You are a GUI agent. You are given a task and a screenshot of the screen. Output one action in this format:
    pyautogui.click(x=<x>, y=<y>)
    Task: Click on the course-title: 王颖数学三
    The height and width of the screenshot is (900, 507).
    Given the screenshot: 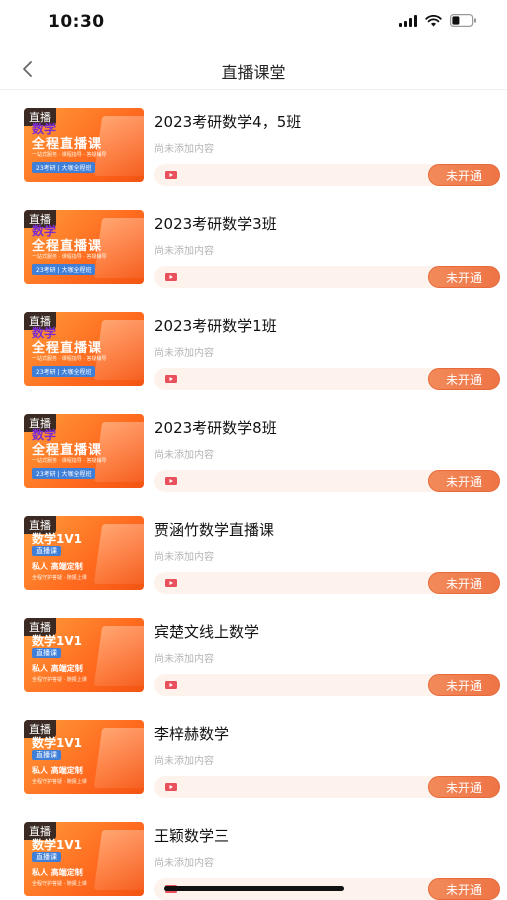 What is the action you would take?
    pyautogui.click(x=191, y=835)
    